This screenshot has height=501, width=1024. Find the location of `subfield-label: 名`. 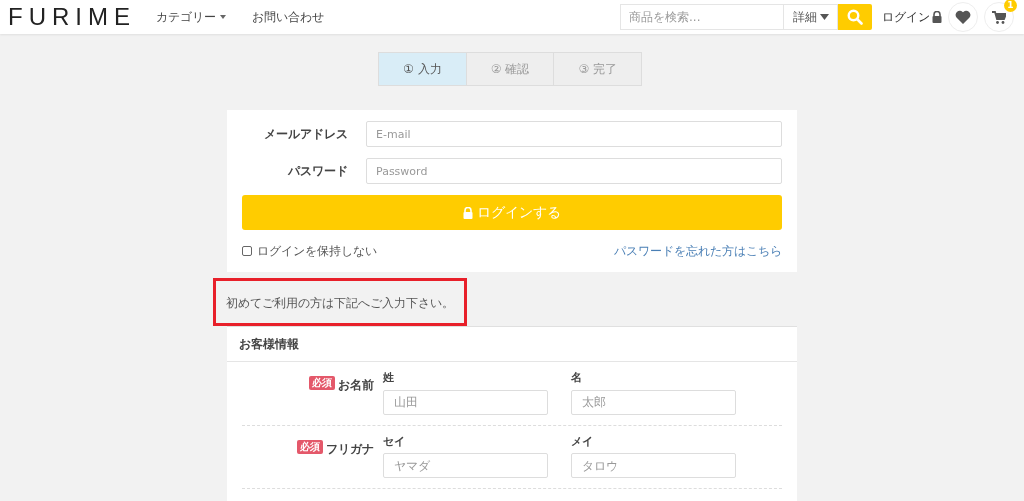

subfield-label: 名 is located at coordinates (577, 378).